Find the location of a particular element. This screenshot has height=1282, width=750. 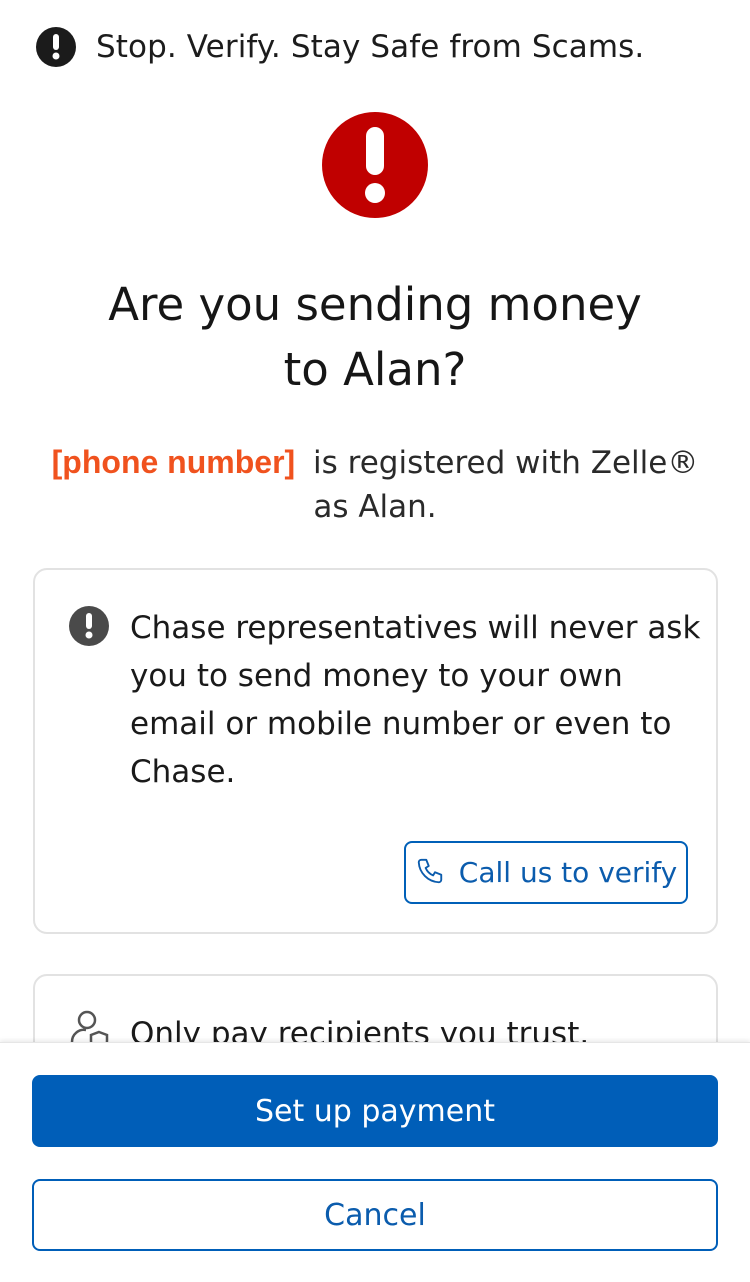

call-to-verify-button: Call us to verify is located at coordinates (546, 872).